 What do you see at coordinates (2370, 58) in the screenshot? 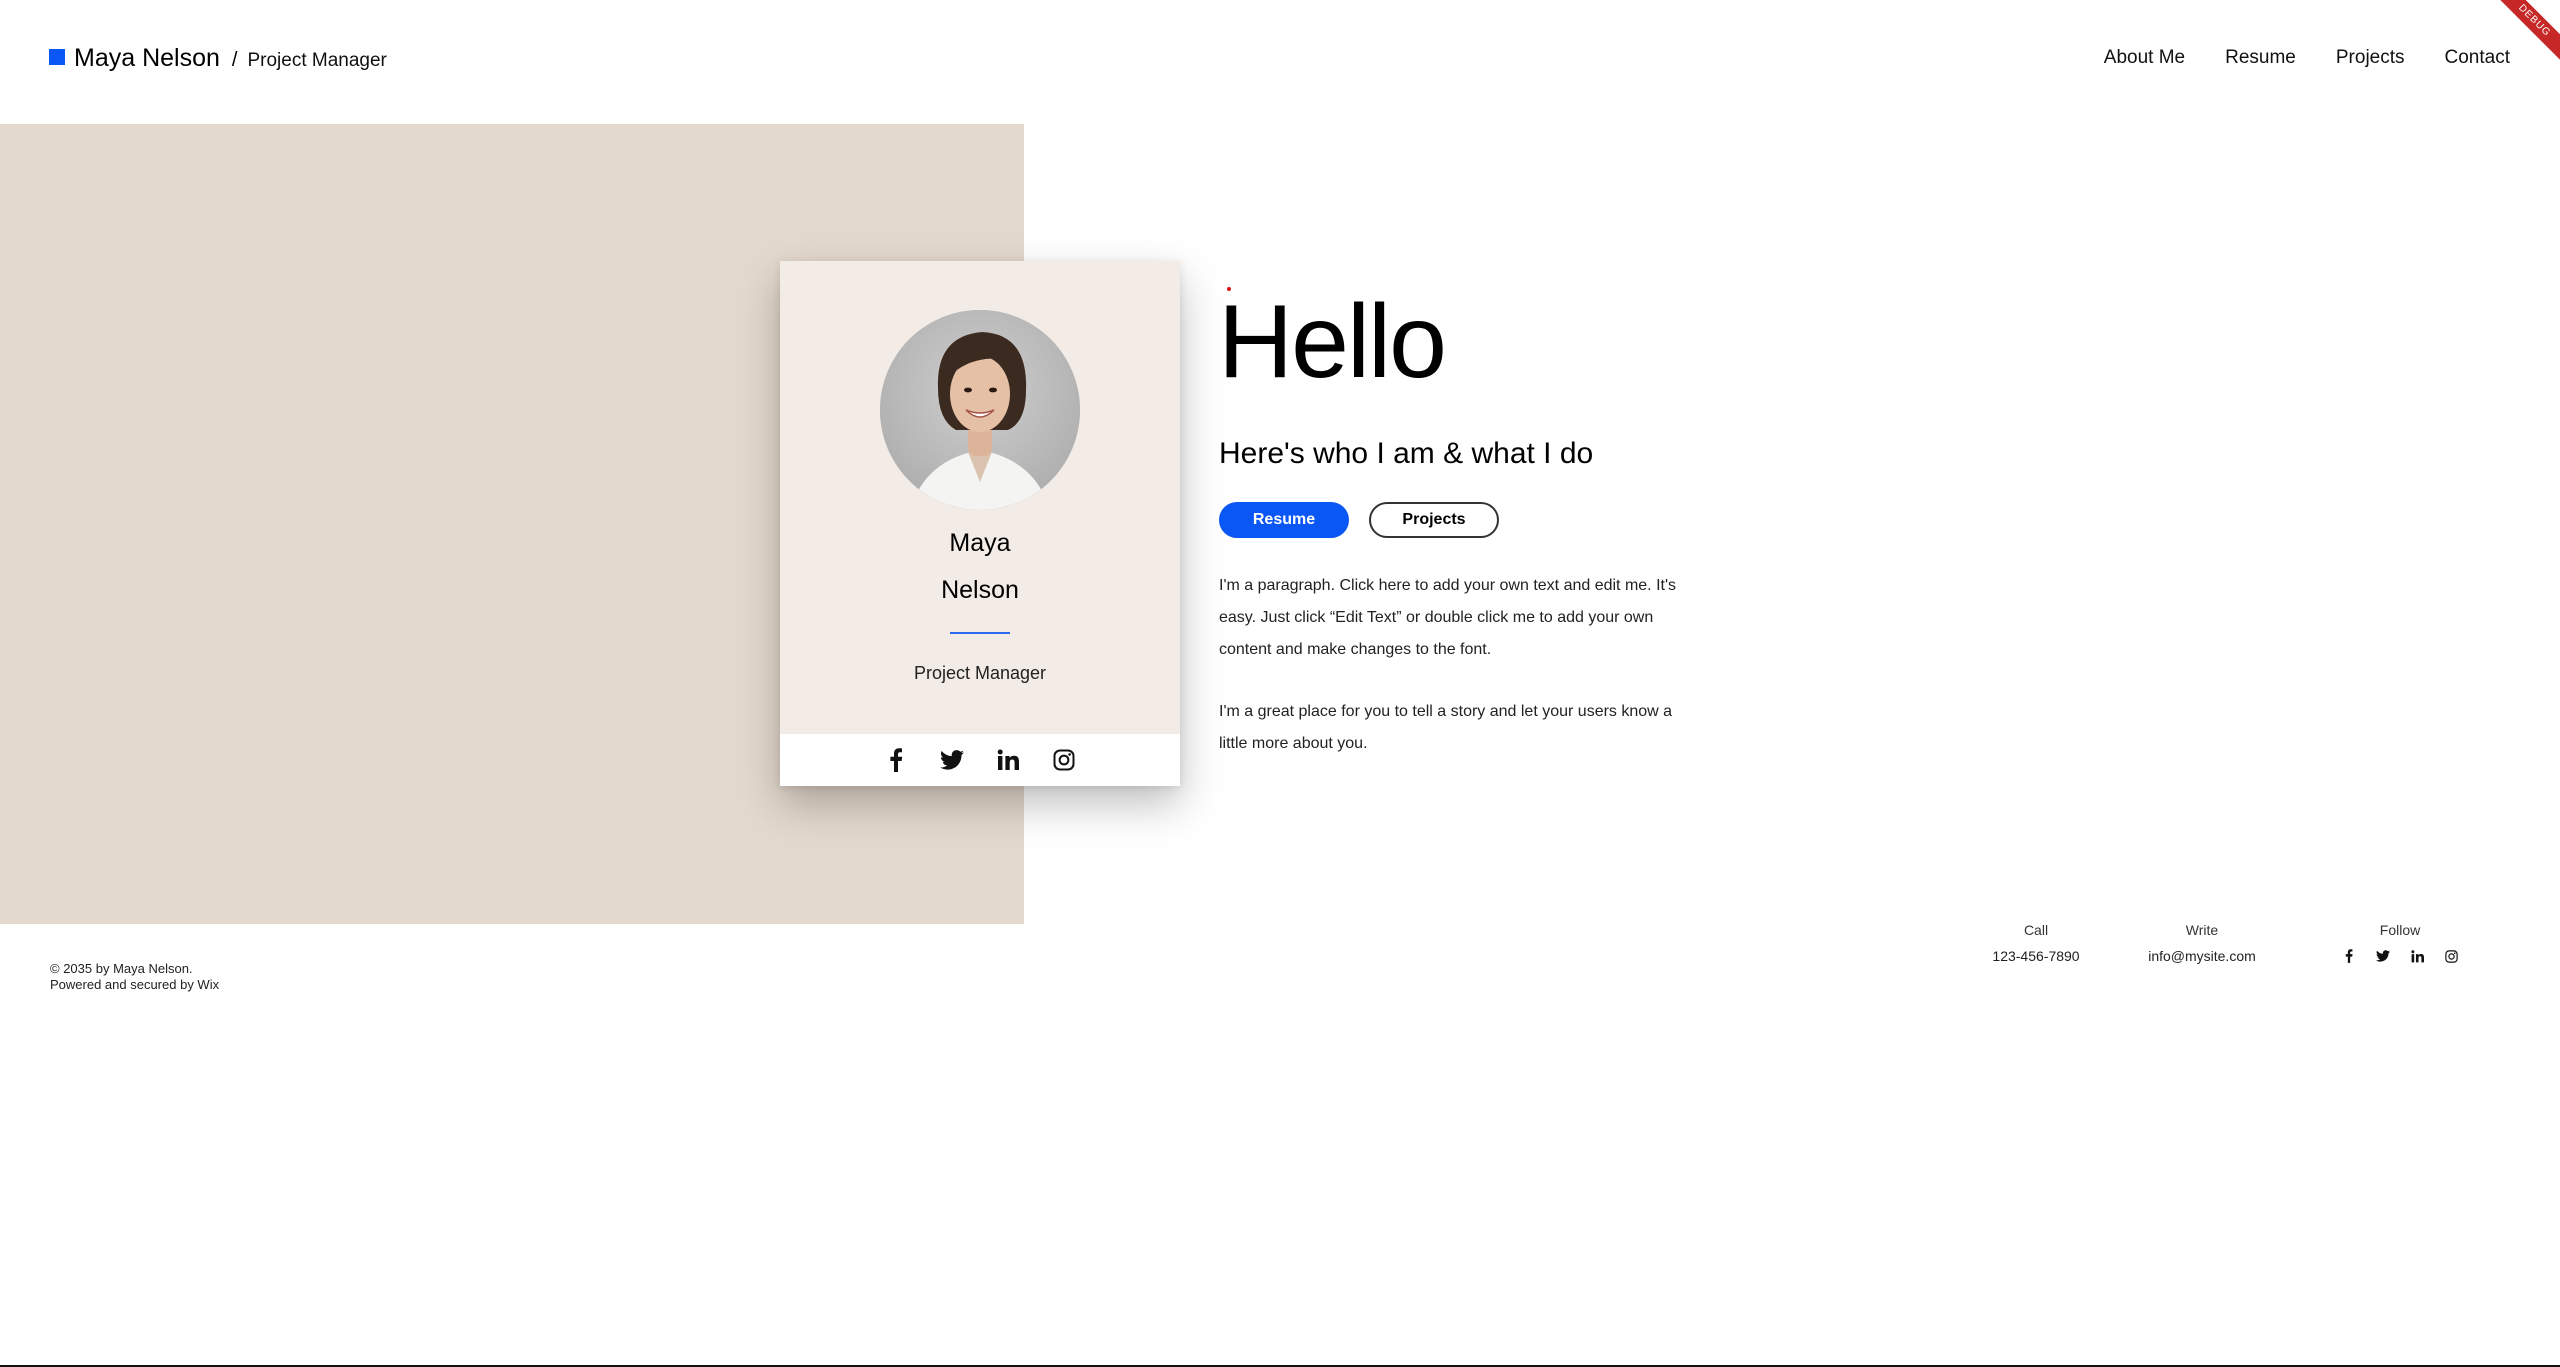
I see `nav-projects: Projects` at bounding box center [2370, 58].